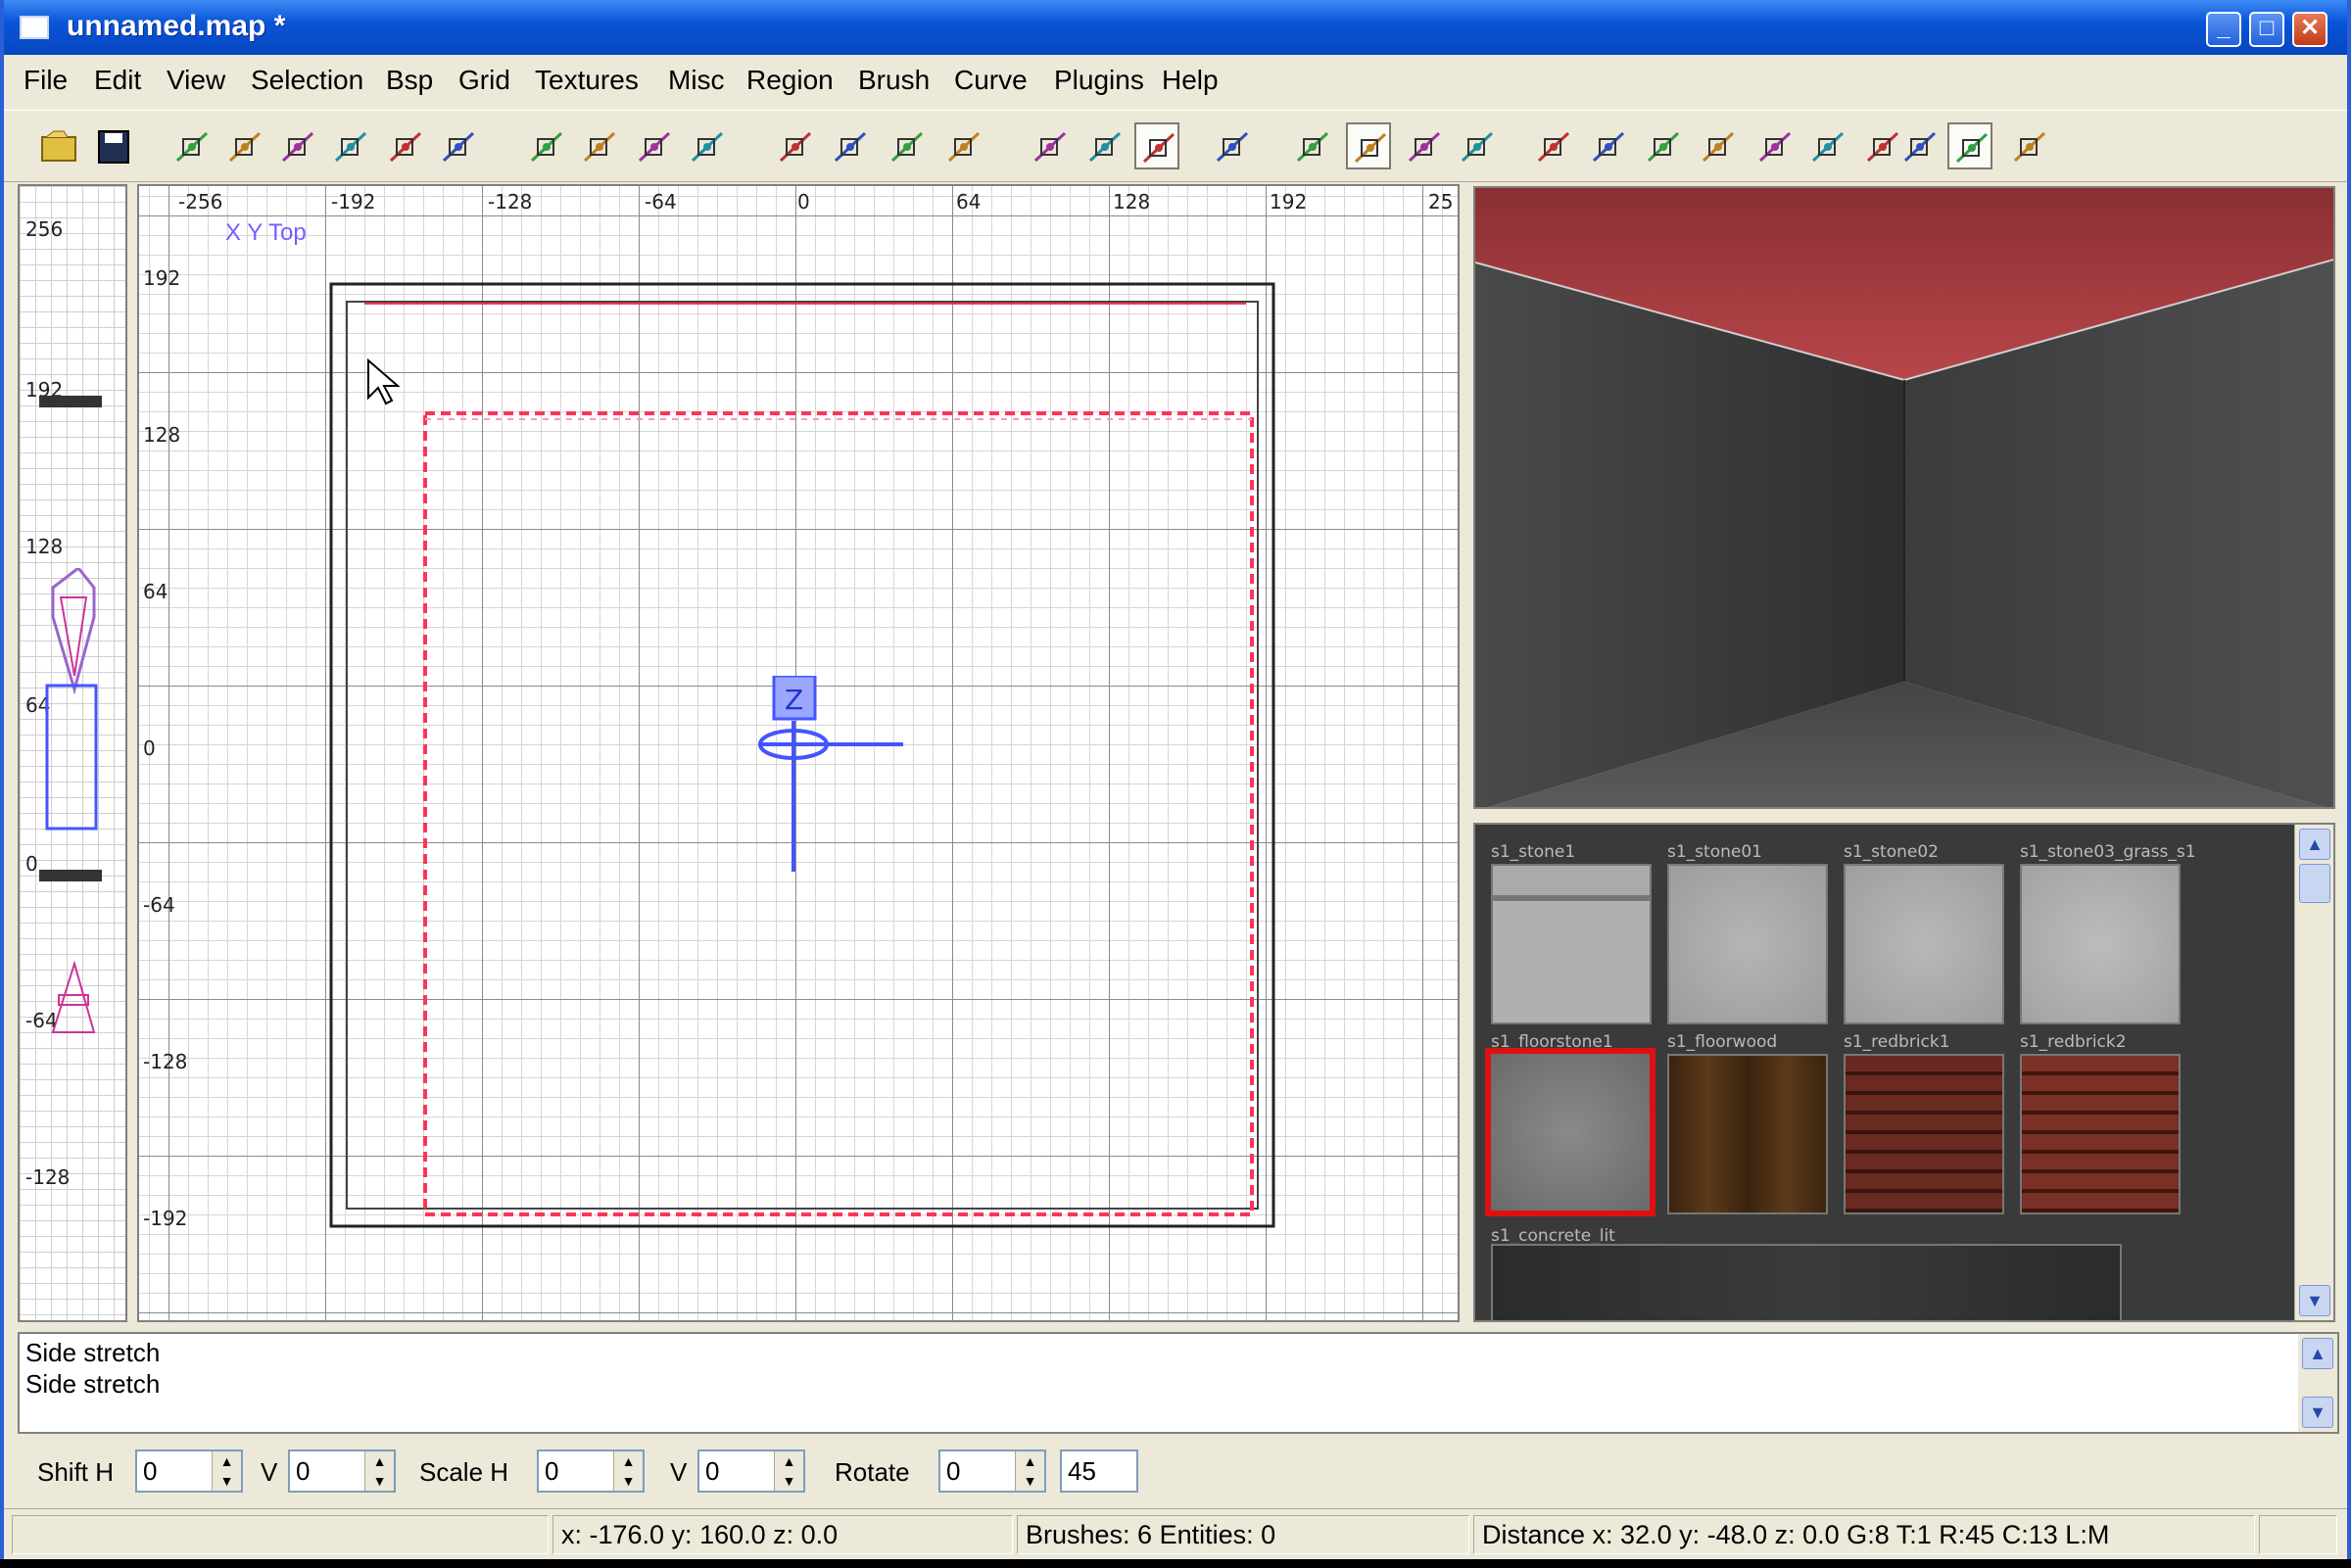  I want to click on texture-name: s1_stone1, so click(1534, 852).